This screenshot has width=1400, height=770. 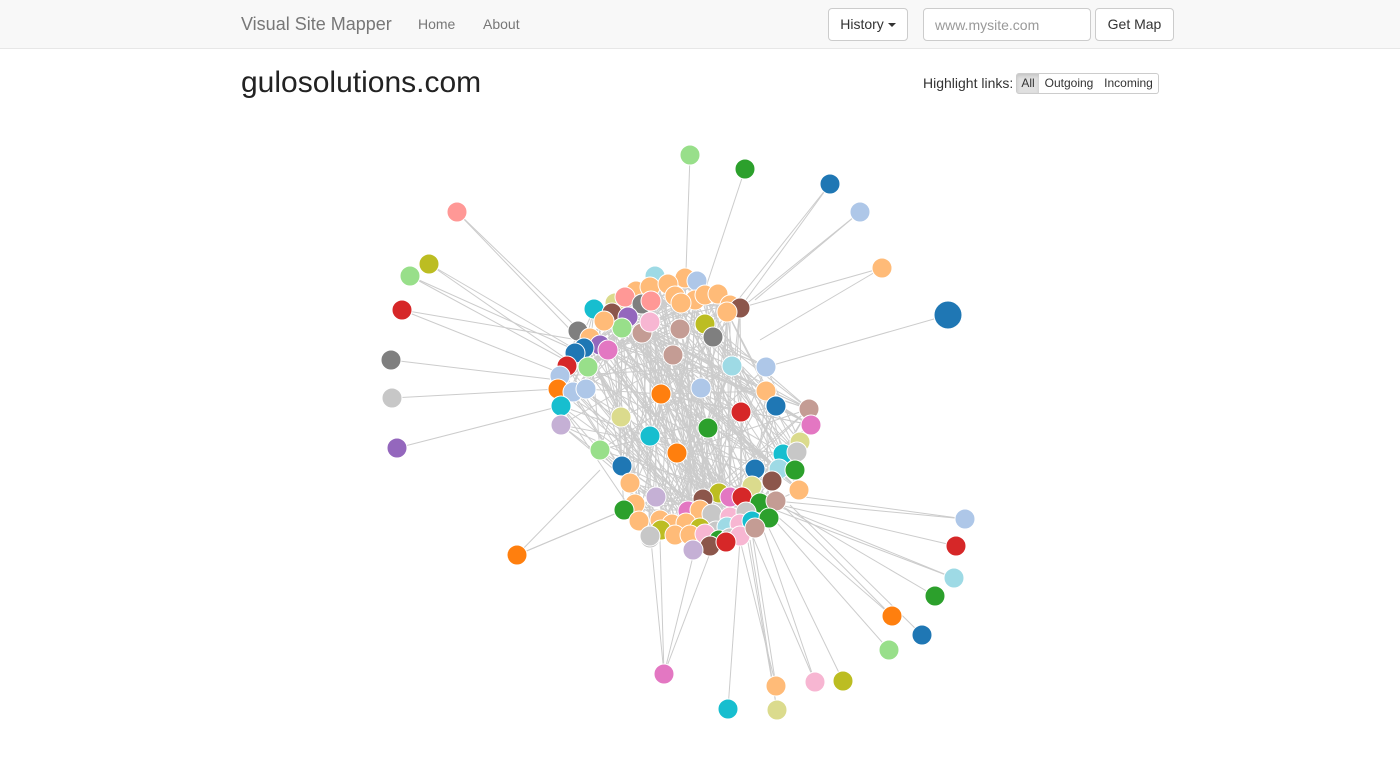 I want to click on nav-home-link: Home, so click(x=436, y=24).